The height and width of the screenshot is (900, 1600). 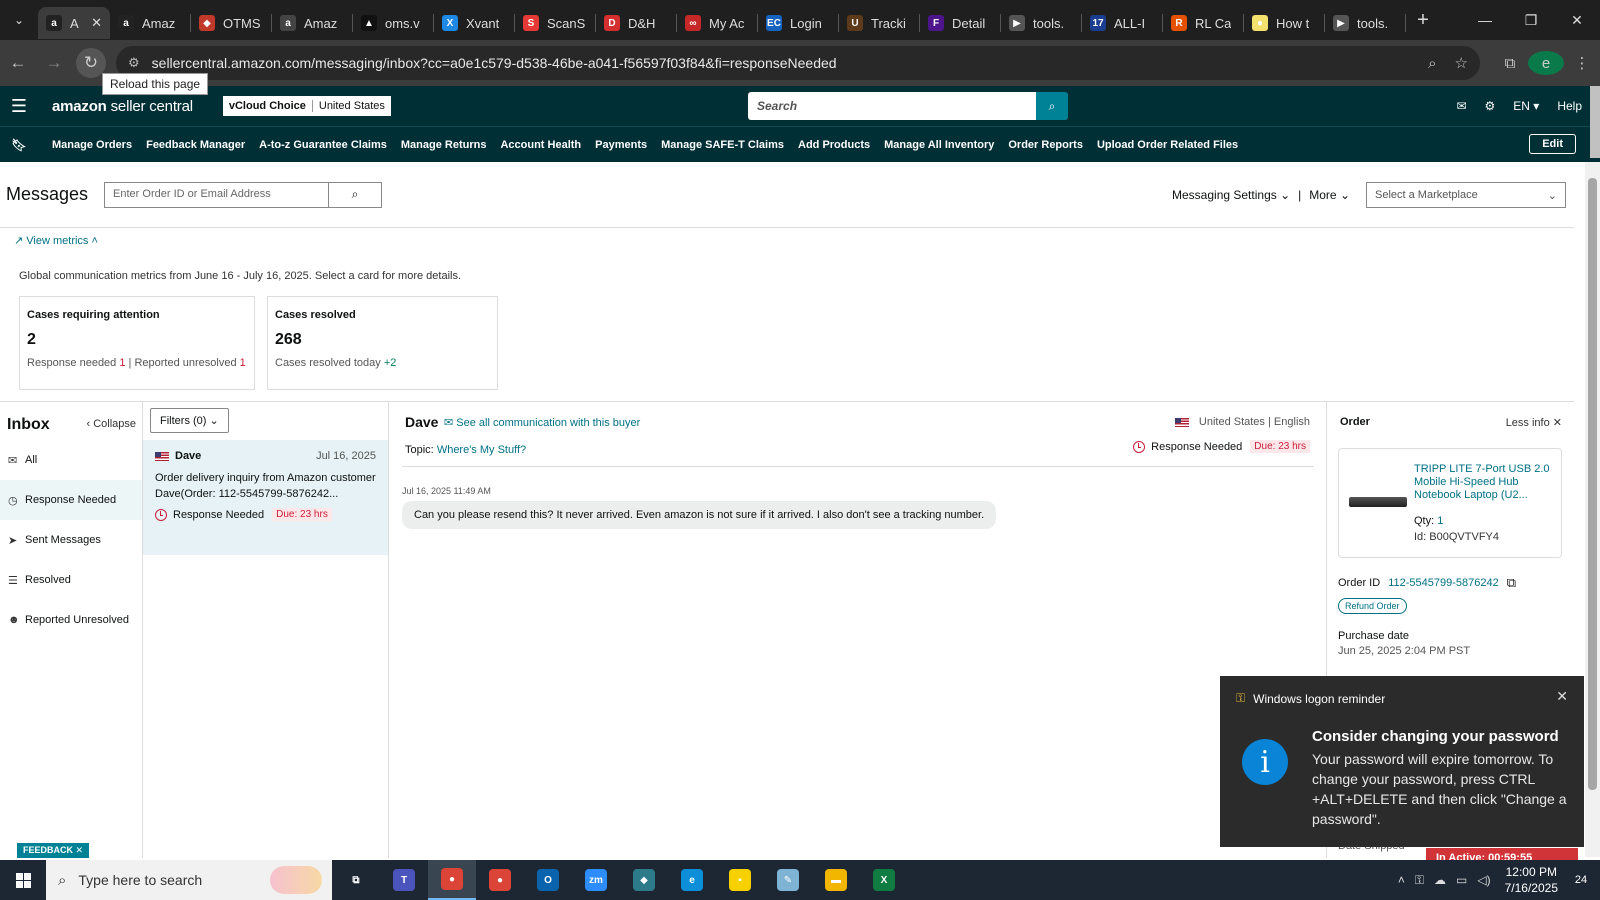 I want to click on page-scrollbar, so click(x=1592, y=509).